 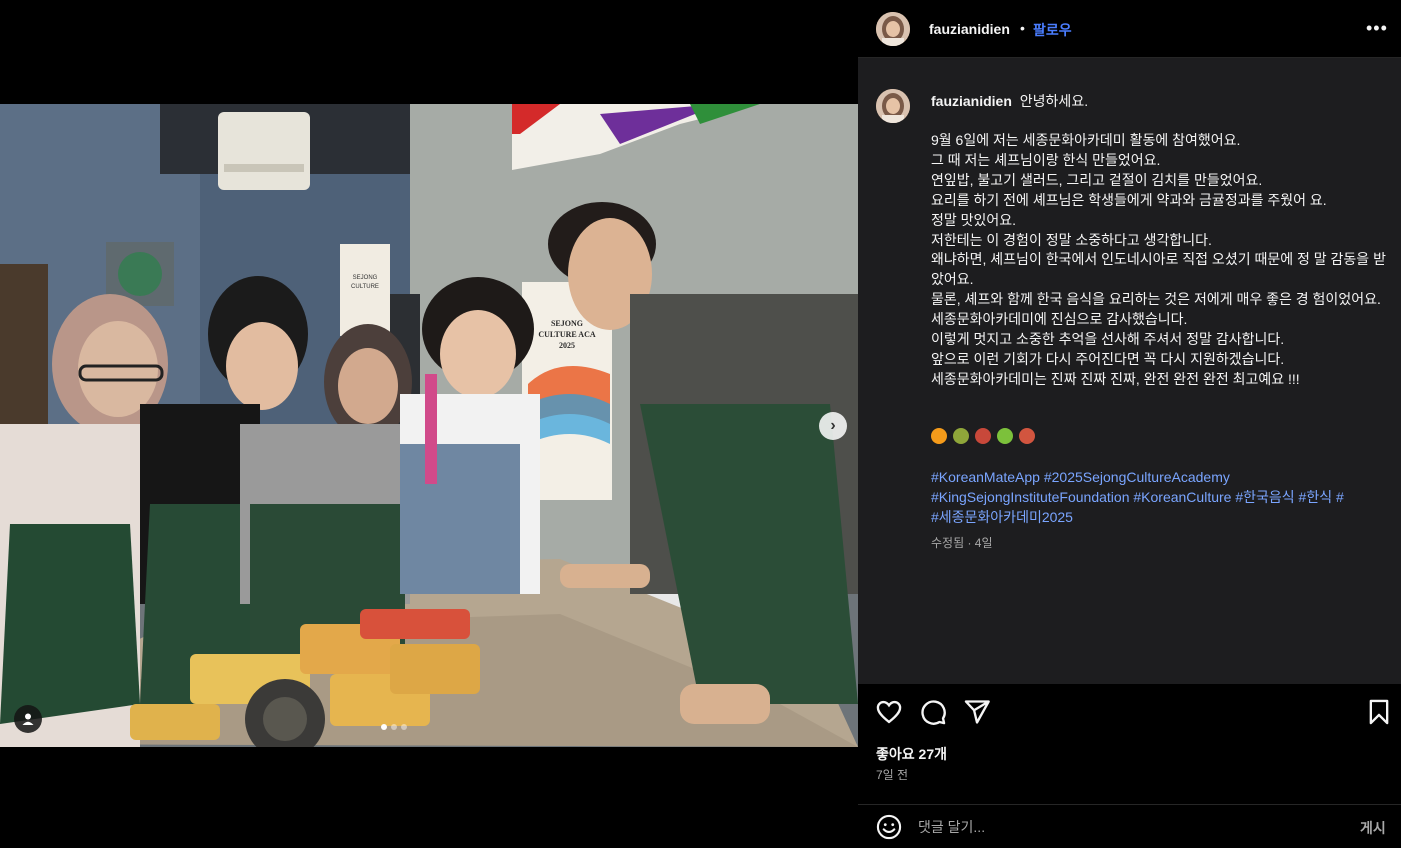 What do you see at coordinates (889, 712) in the screenshot?
I see `heart-icon` at bounding box center [889, 712].